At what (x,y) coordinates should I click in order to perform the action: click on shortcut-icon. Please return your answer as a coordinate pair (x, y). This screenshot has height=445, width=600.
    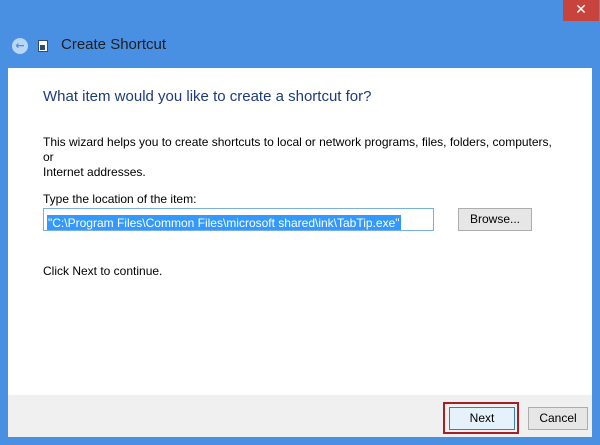
    Looking at the image, I should click on (43, 46).